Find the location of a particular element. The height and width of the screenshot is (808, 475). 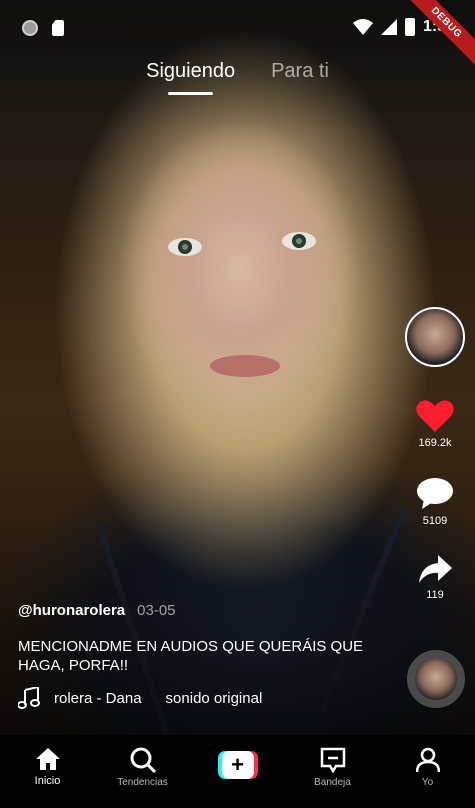

music-disc-cover is located at coordinates (436, 679).